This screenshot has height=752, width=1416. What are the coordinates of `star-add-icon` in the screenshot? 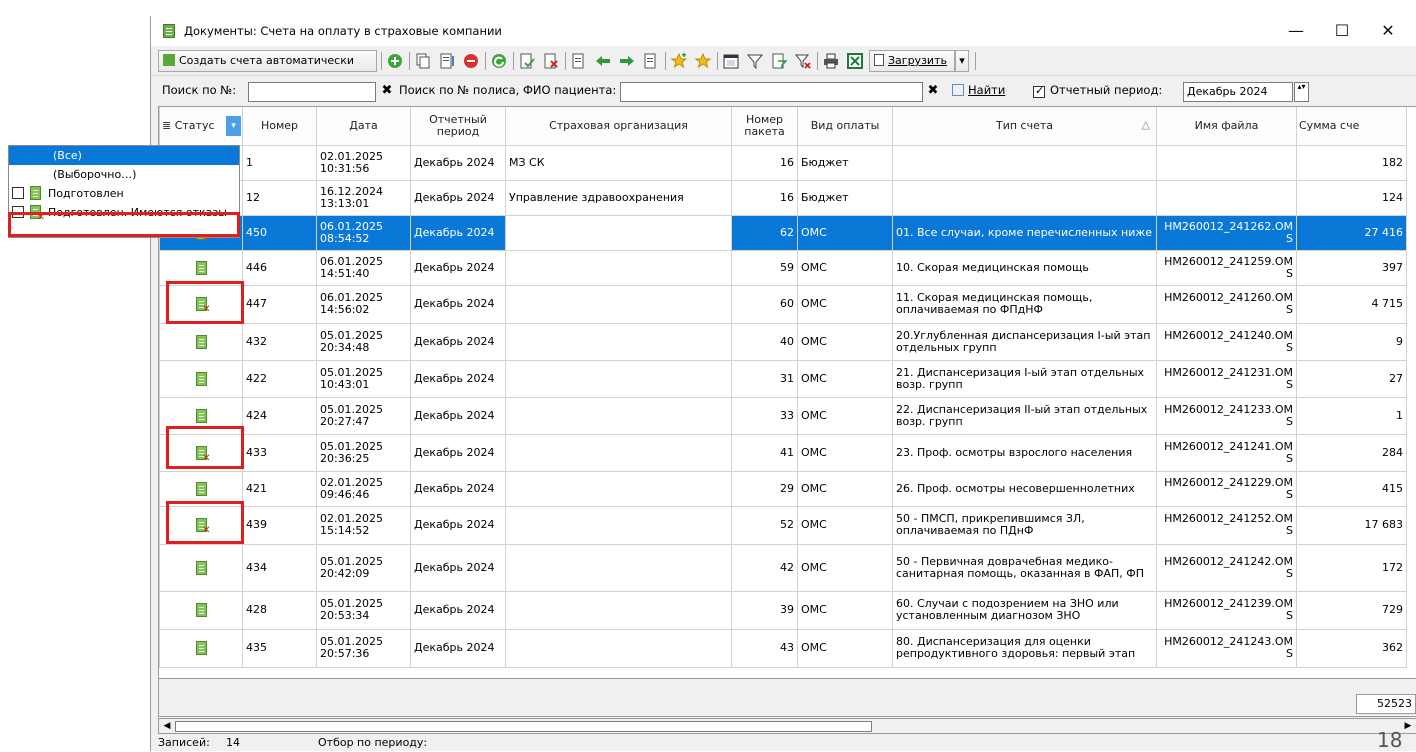 It's located at (679, 61).